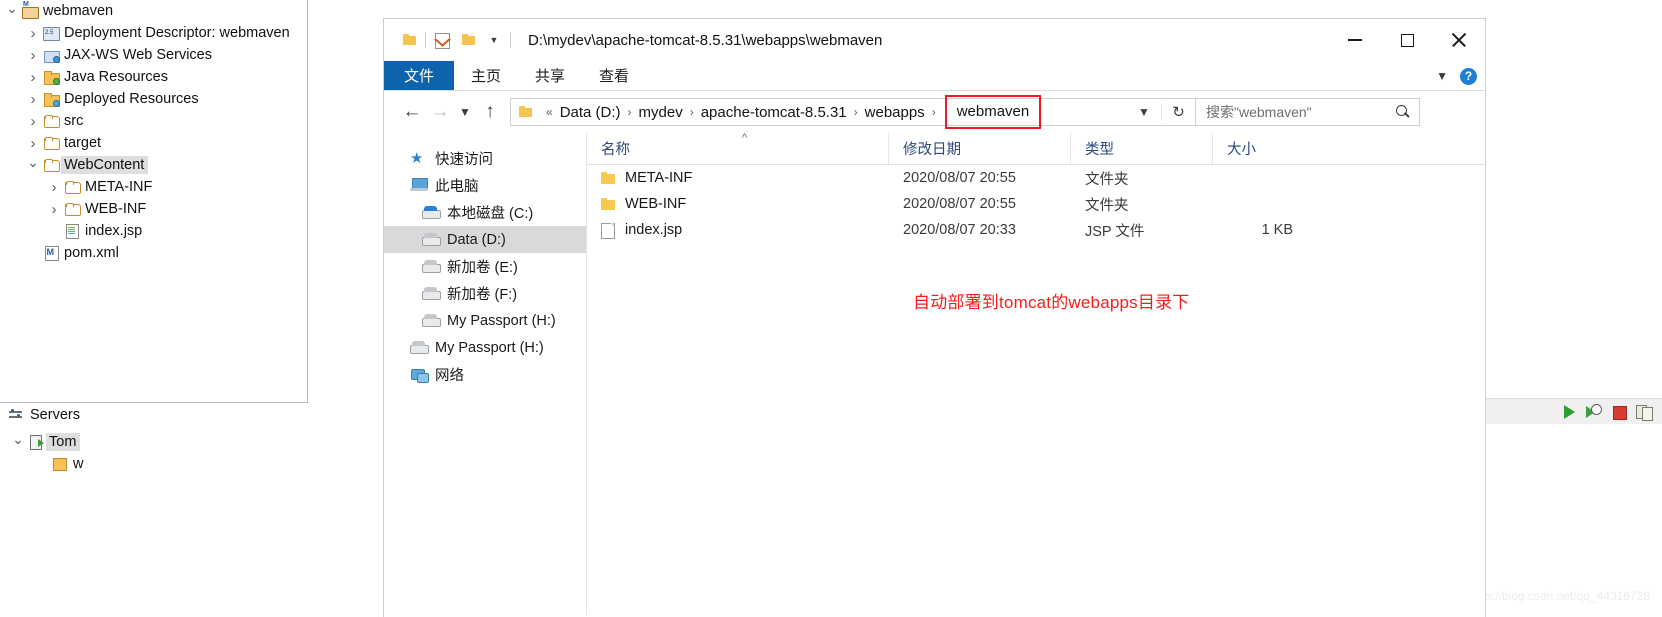 The image size is (1662, 617). Describe the element at coordinates (485, 185) in the screenshot. I see `nav-pane-item: 此电脑` at that location.